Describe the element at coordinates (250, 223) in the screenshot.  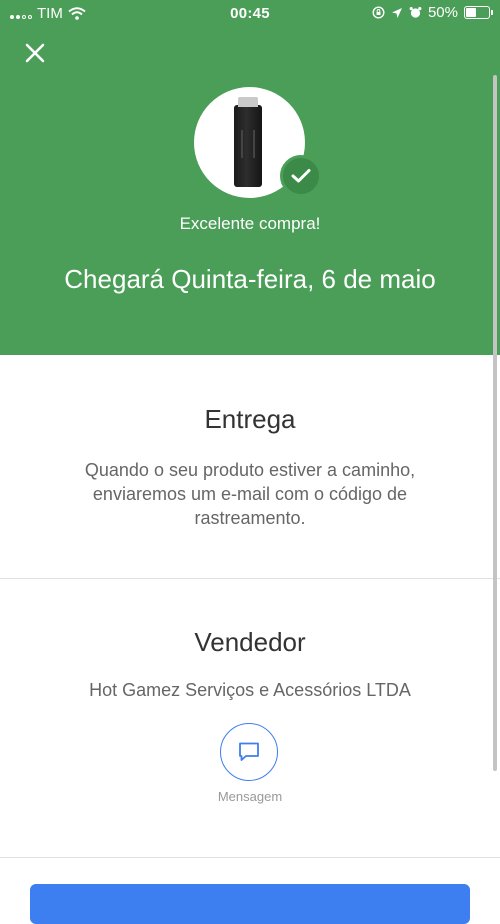
I see `purchase-subtitle: Excelente compra!` at that location.